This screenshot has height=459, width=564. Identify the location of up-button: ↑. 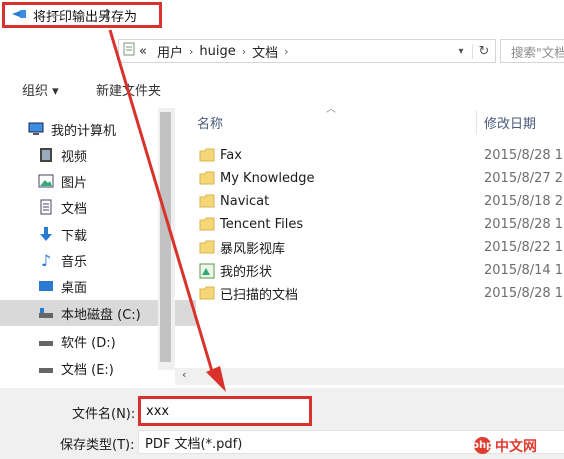
(107, 15).